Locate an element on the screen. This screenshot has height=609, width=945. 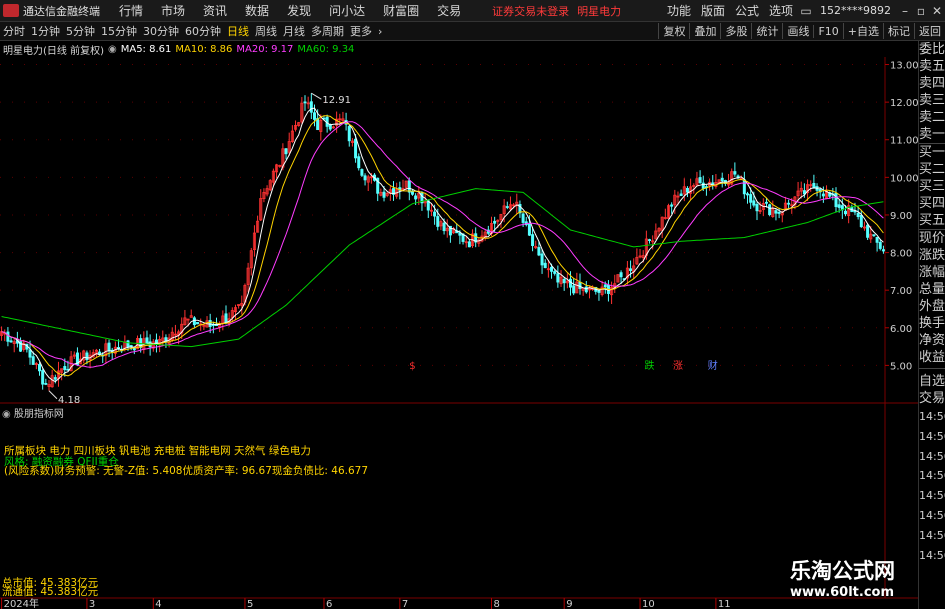
x-tick-label: 9 is located at coordinates (569, 604).